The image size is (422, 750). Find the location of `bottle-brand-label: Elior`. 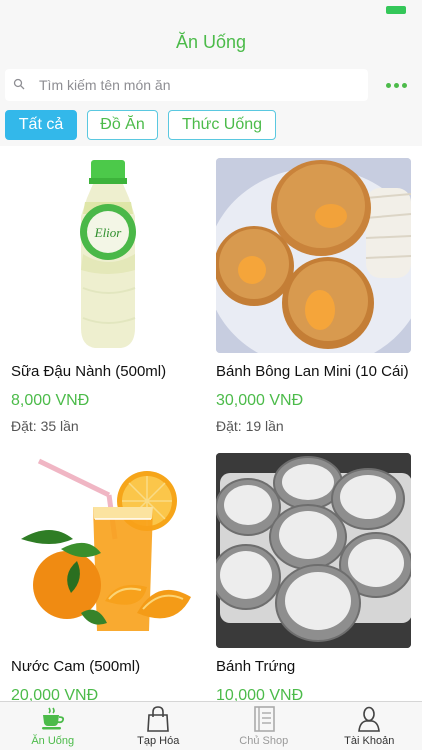

bottle-brand-label: Elior is located at coordinates (108, 232).